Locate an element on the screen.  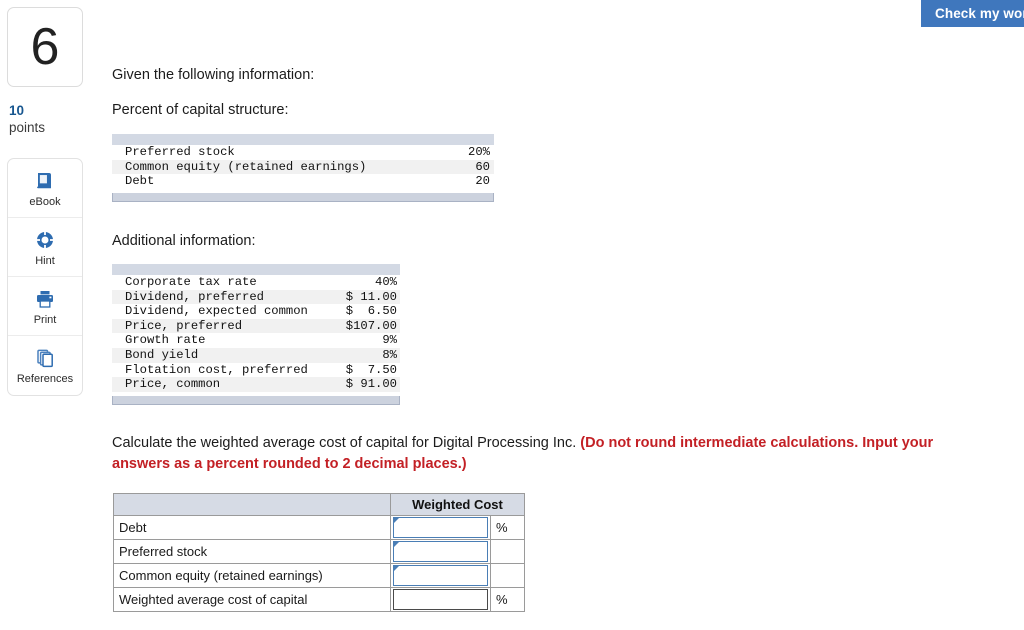
preferred-stock-weighted-cost-input is located at coordinates (440, 551).